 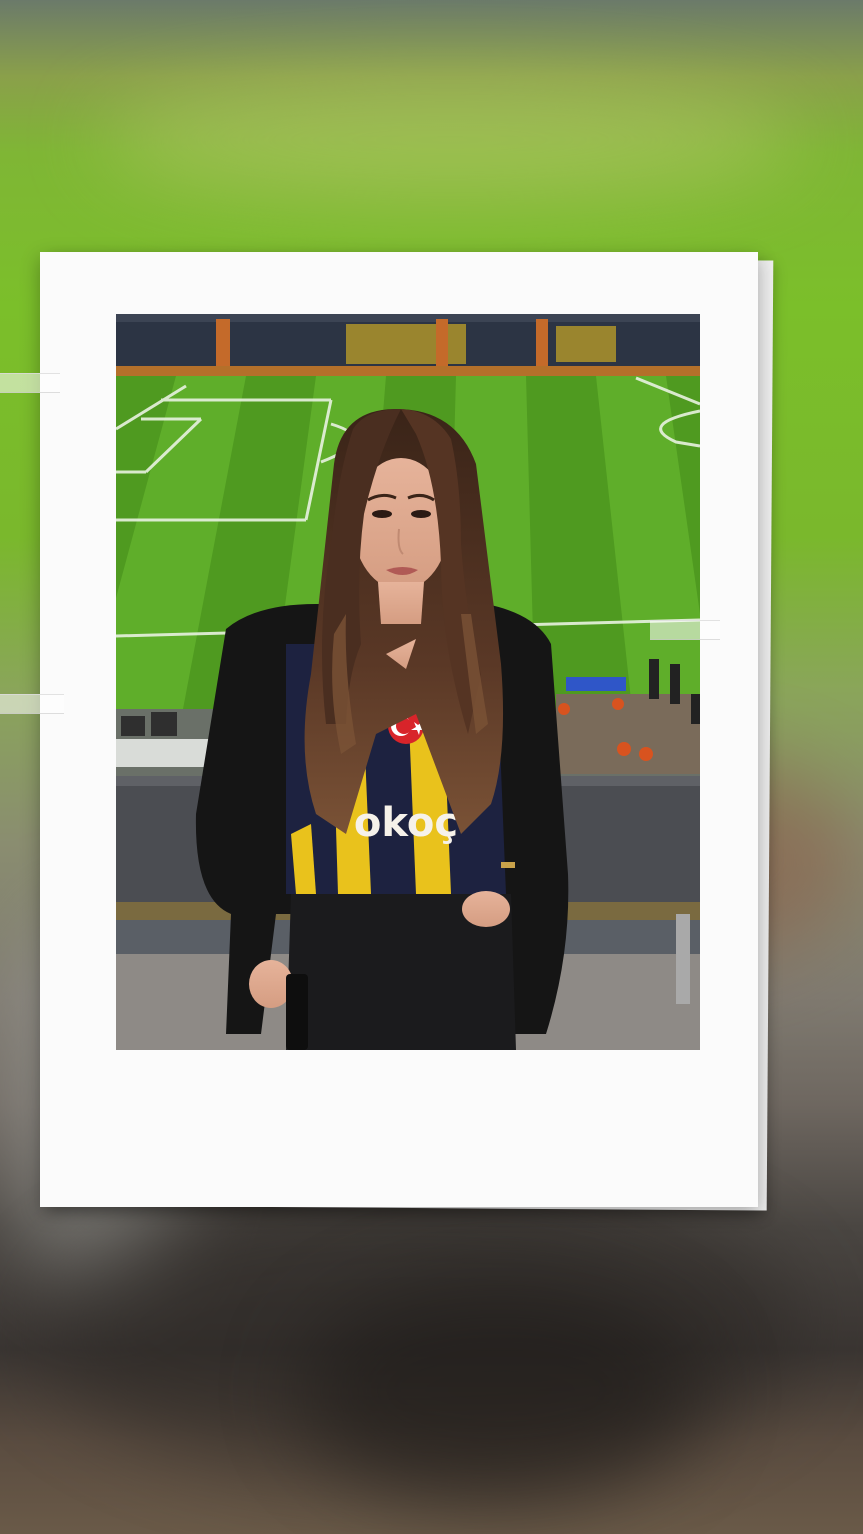 I want to click on sideline-fence, so click(x=166, y=753).